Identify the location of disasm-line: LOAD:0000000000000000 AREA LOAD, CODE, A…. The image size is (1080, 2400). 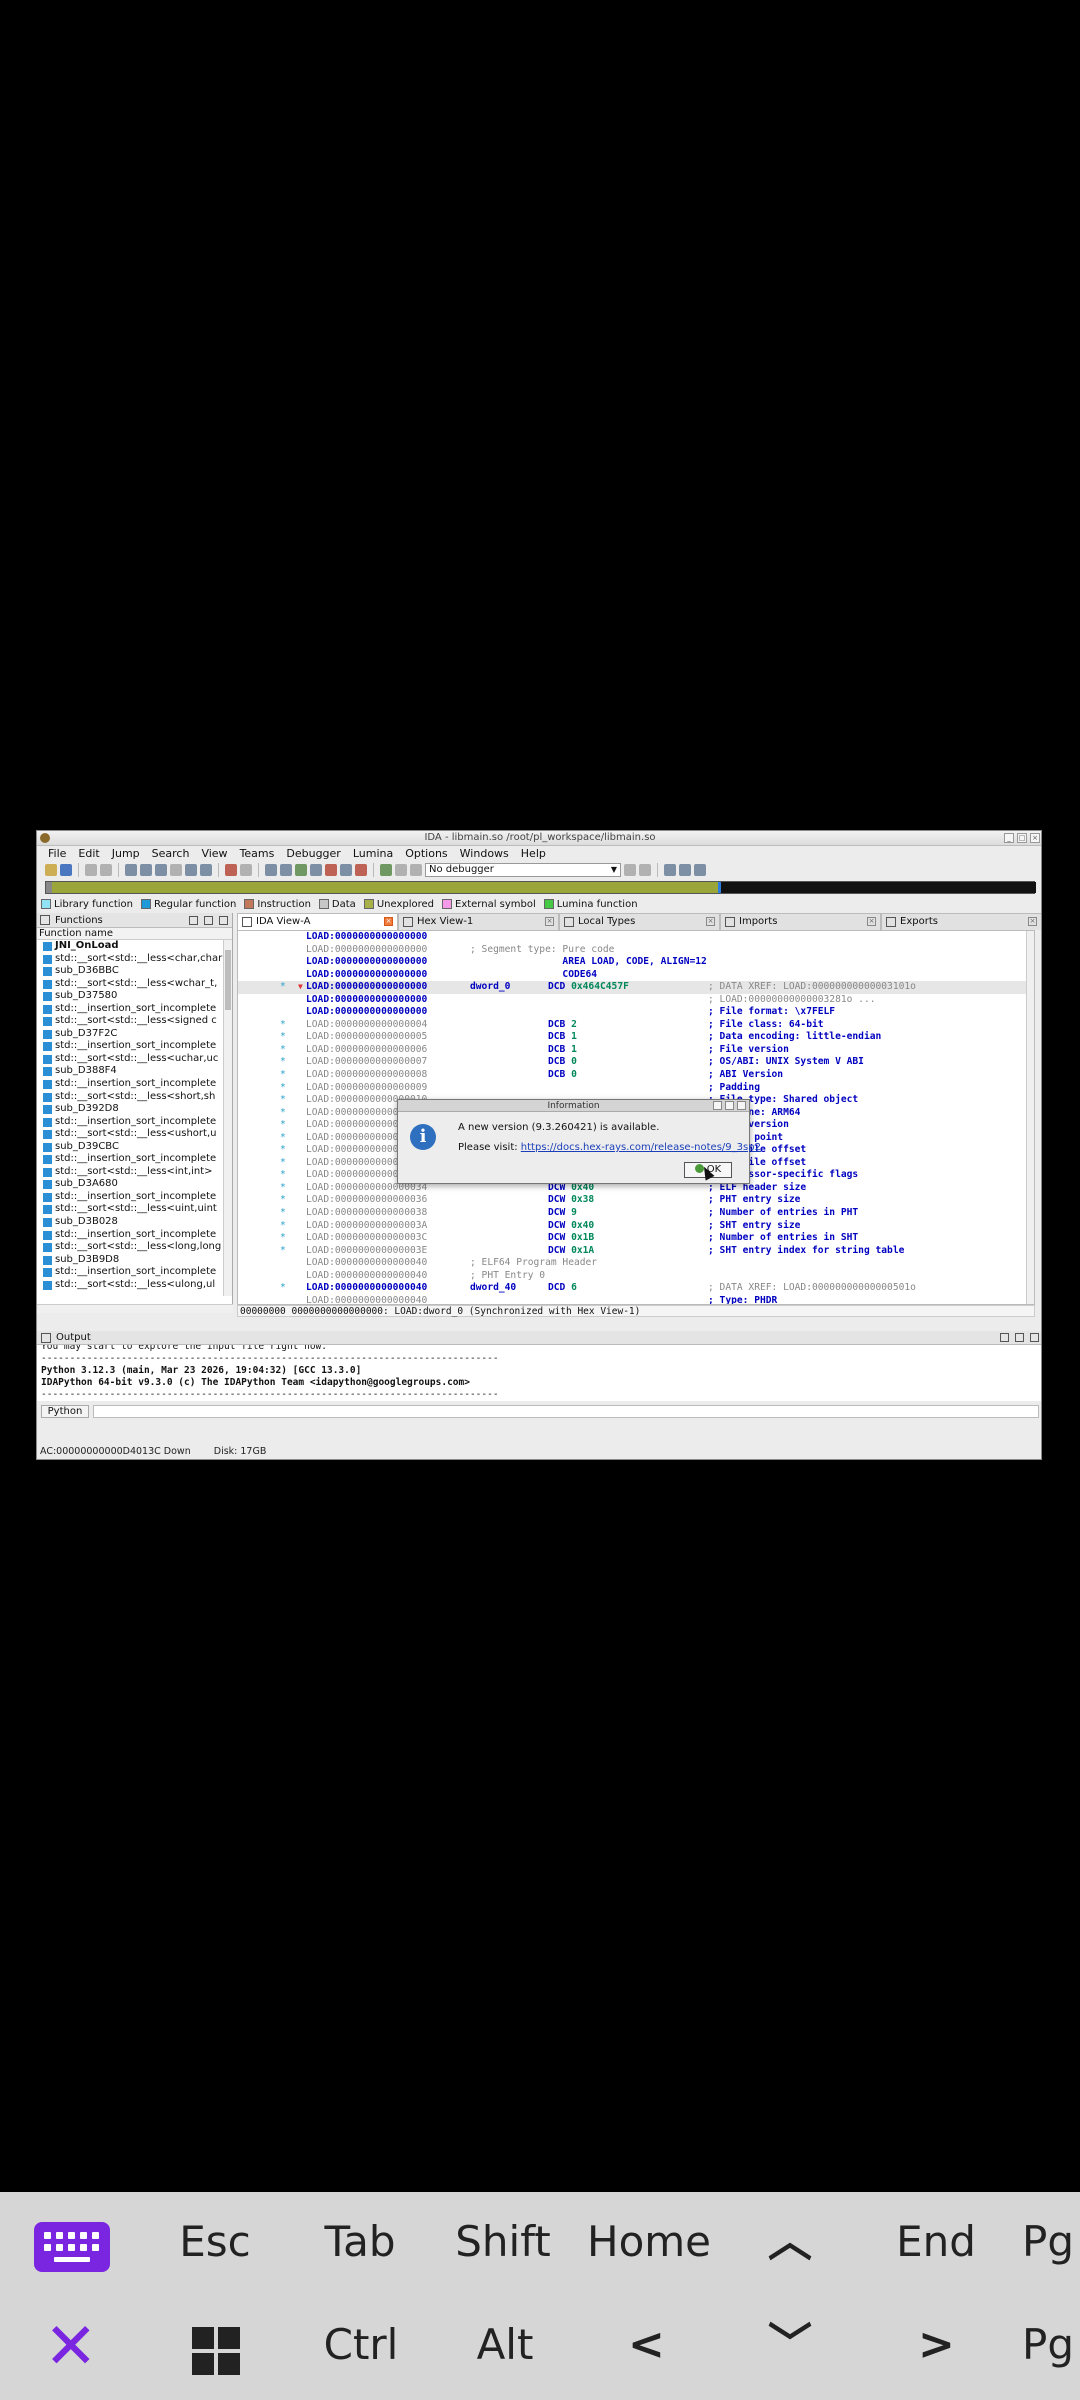
(636, 962).